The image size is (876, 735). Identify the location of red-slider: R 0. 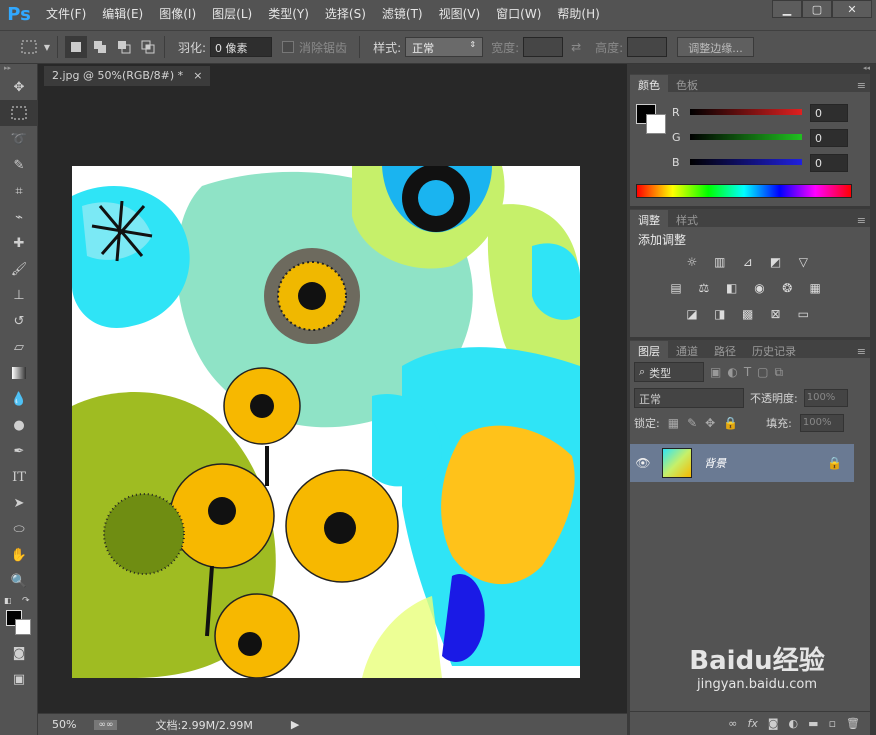
(770, 114).